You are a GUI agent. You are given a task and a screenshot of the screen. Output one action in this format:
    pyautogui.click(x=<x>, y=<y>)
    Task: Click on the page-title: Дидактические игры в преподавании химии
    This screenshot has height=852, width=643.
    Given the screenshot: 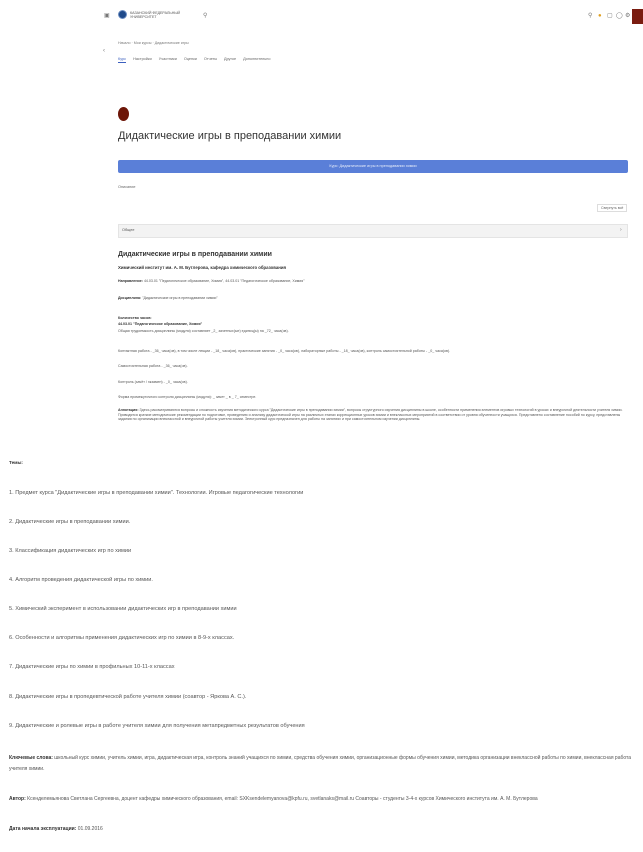 What is the action you would take?
    pyautogui.click(x=230, y=136)
    